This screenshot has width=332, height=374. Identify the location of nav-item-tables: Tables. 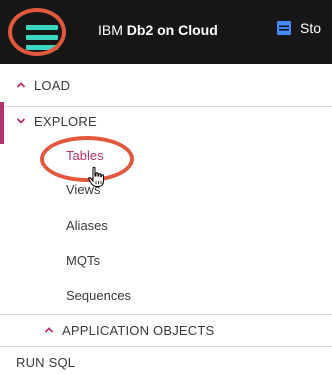
(85, 155).